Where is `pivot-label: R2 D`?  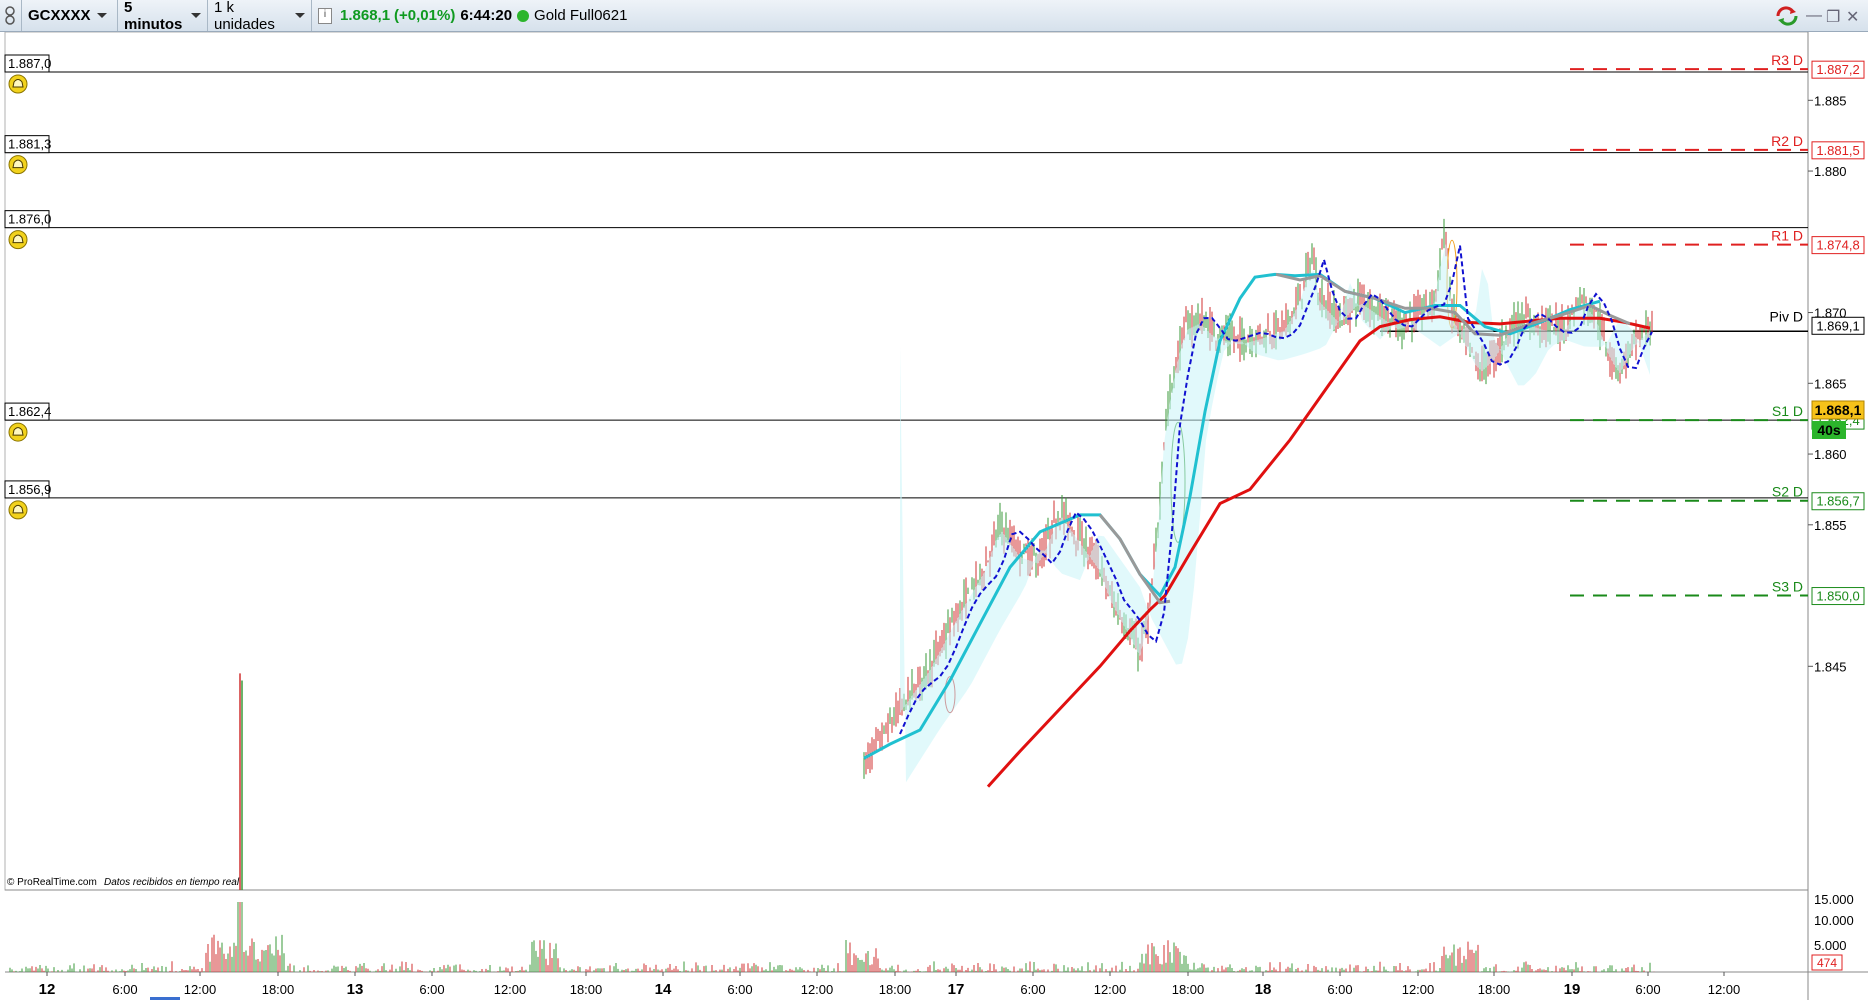 pivot-label: R2 D is located at coordinates (1787, 141).